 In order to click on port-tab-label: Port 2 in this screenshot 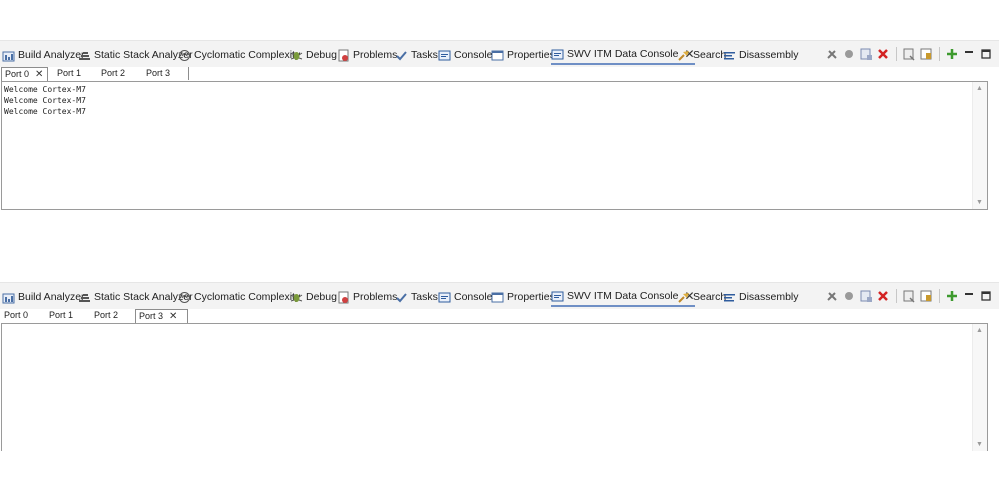, I will do `click(113, 73)`.